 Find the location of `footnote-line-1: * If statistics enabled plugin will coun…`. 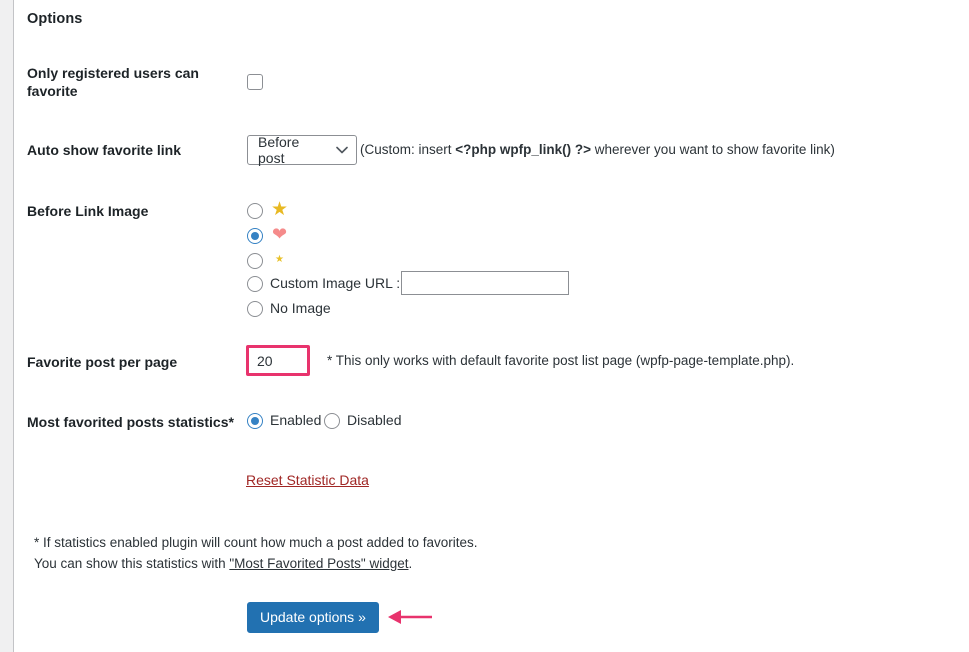

footnote-line-1: * If statistics enabled plugin will coun… is located at coordinates (256, 542).